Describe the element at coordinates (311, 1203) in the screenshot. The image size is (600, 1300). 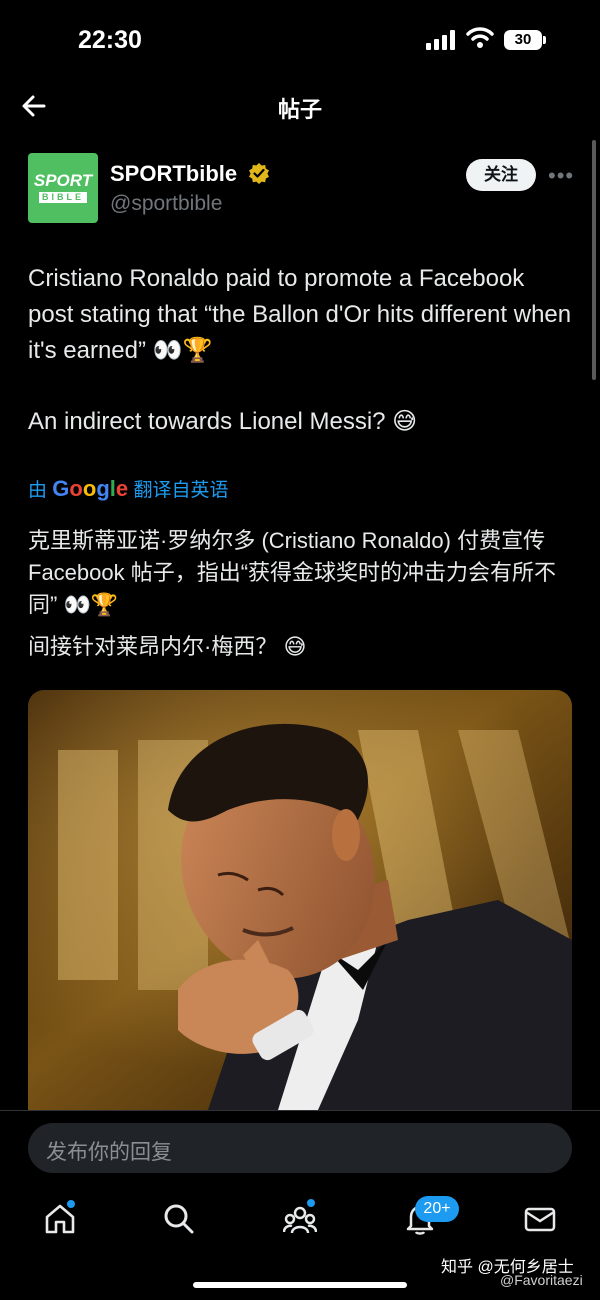
I see `communities-unread-dot` at that location.